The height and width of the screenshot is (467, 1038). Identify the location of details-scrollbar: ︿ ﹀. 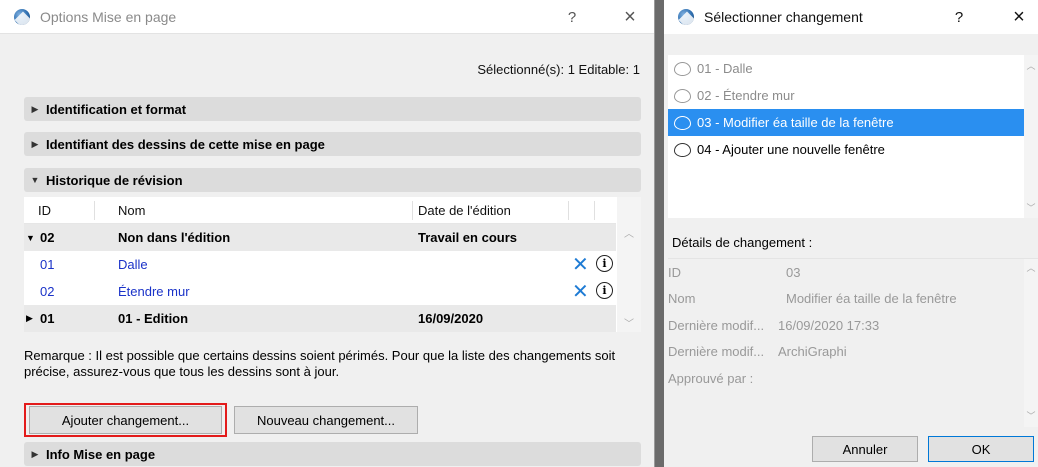
(1031, 343).